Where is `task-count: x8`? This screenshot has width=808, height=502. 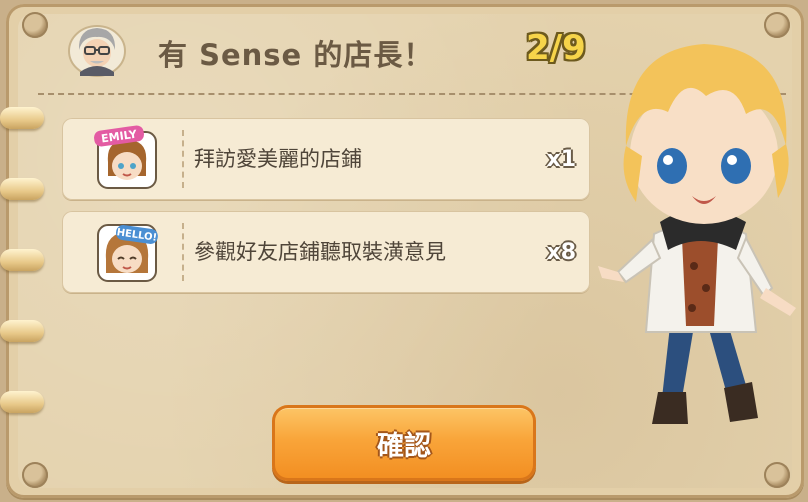
task-count: x8 is located at coordinates (561, 252).